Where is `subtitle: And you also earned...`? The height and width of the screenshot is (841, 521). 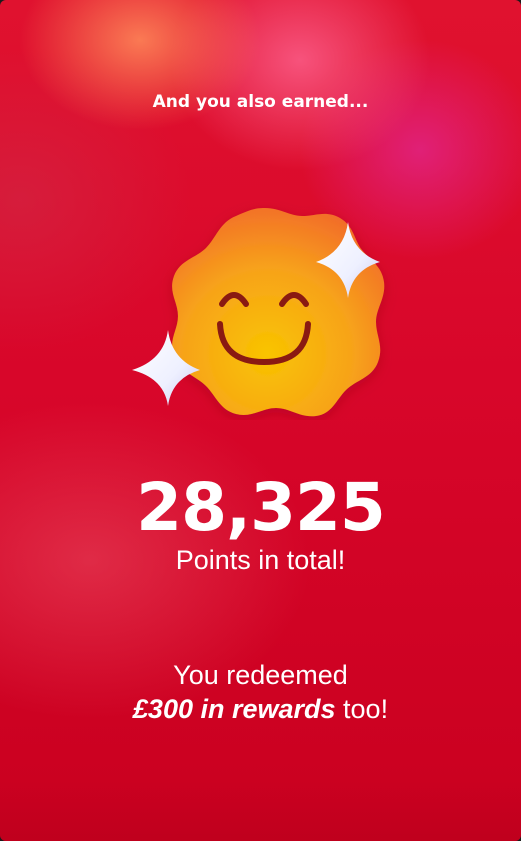
subtitle: And you also earned... is located at coordinates (260, 102).